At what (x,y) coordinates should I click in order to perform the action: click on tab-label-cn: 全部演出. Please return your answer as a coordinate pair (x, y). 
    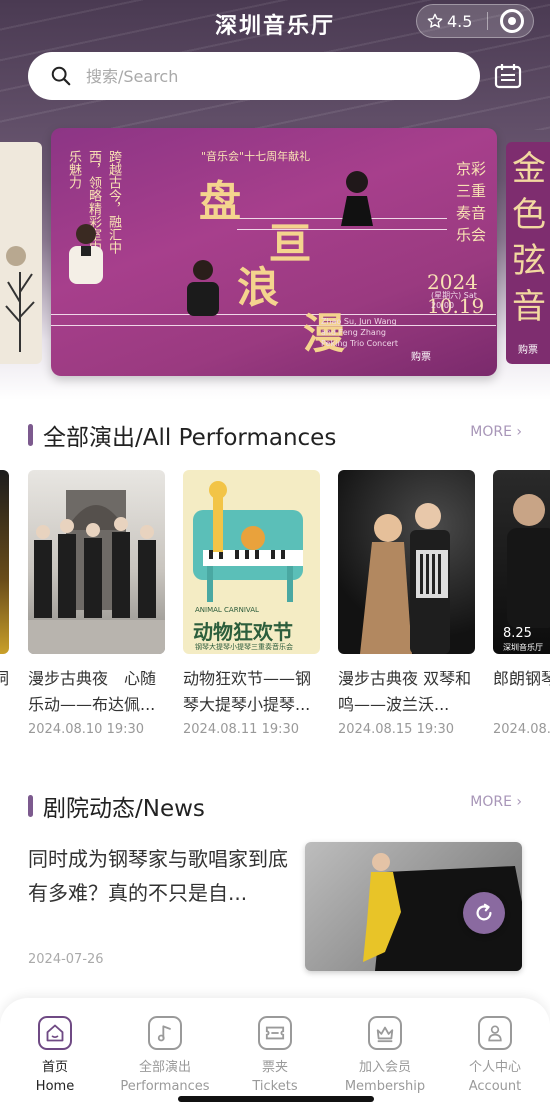
    Looking at the image, I should click on (164, 1067).